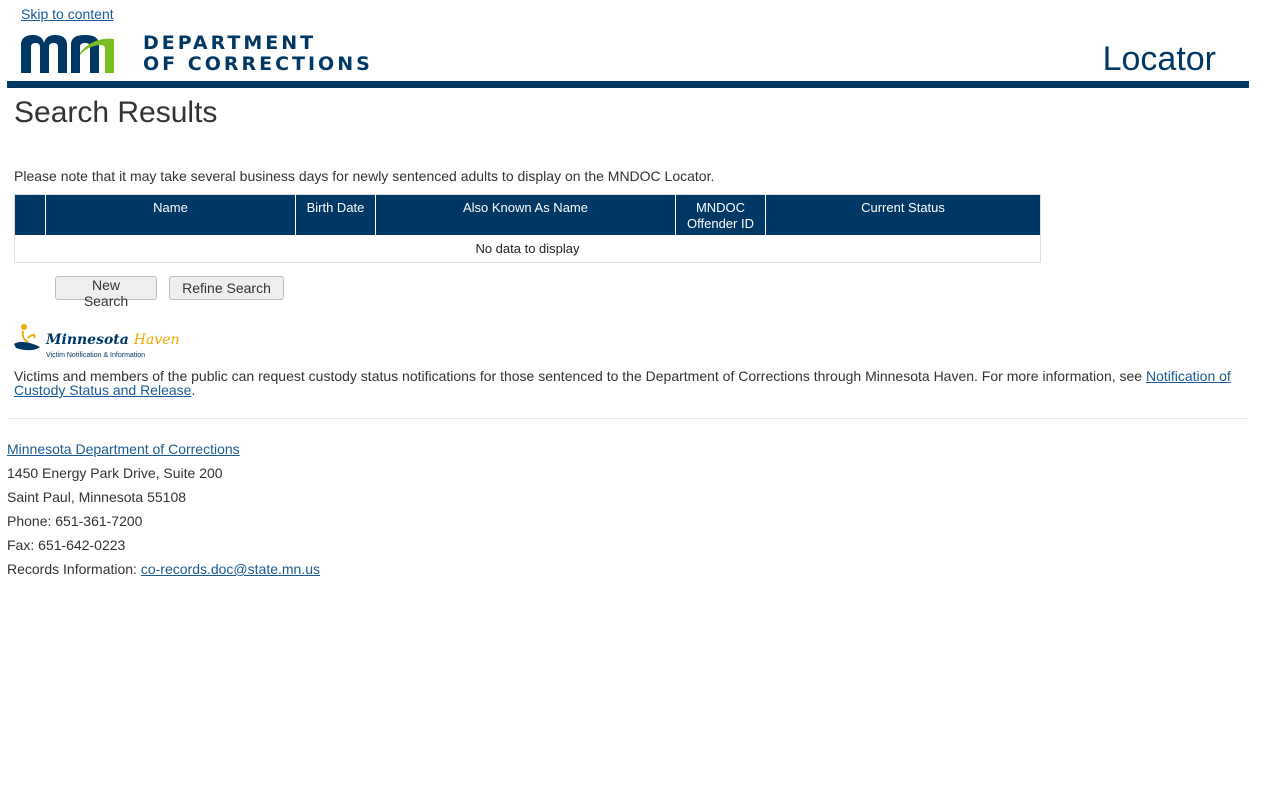 The width and height of the screenshot is (1280, 800). What do you see at coordinates (230, 43) in the screenshot?
I see `logo-line-1: DEPARTMENT` at bounding box center [230, 43].